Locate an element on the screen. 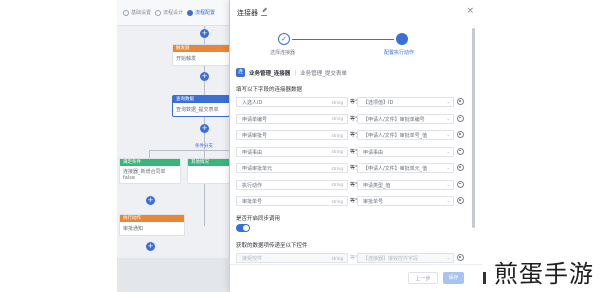 The width and height of the screenshot is (600, 292). field-row: *执行动作string等于申请类型_值⌄ is located at coordinates (351, 184).